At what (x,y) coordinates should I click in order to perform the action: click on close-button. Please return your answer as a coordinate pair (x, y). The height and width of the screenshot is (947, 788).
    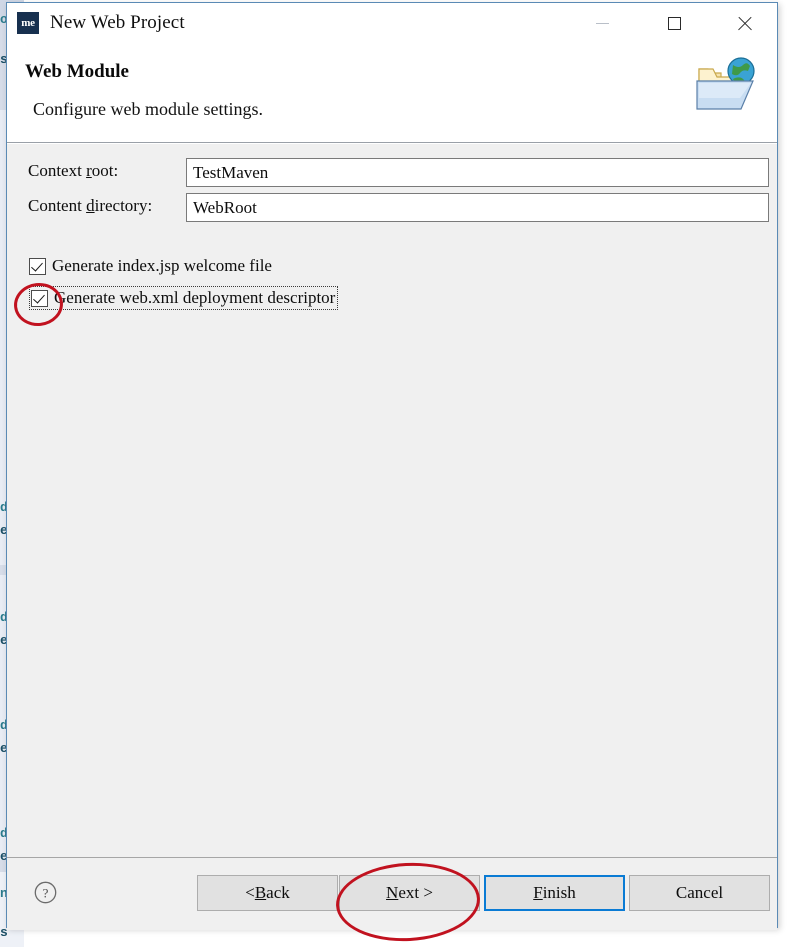
    Looking at the image, I should click on (744, 23).